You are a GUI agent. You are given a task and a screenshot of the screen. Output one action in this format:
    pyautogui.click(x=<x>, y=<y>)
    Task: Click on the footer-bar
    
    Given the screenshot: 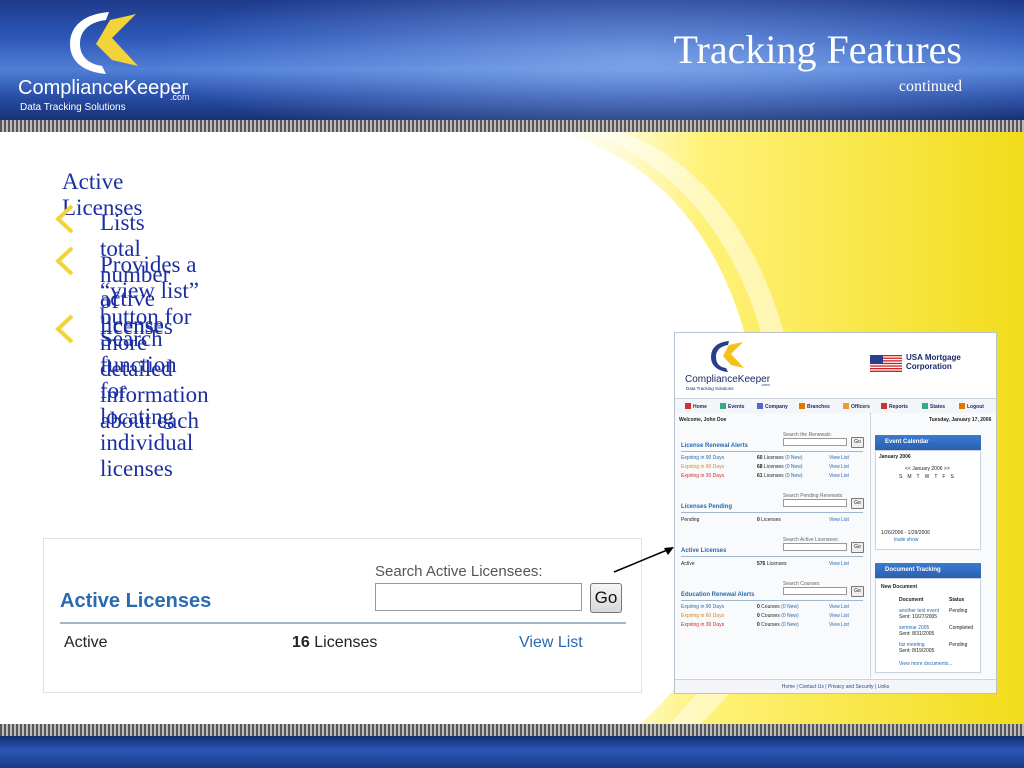 What is the action you would take?
    pyautogui.click(x=512, y=752)
    